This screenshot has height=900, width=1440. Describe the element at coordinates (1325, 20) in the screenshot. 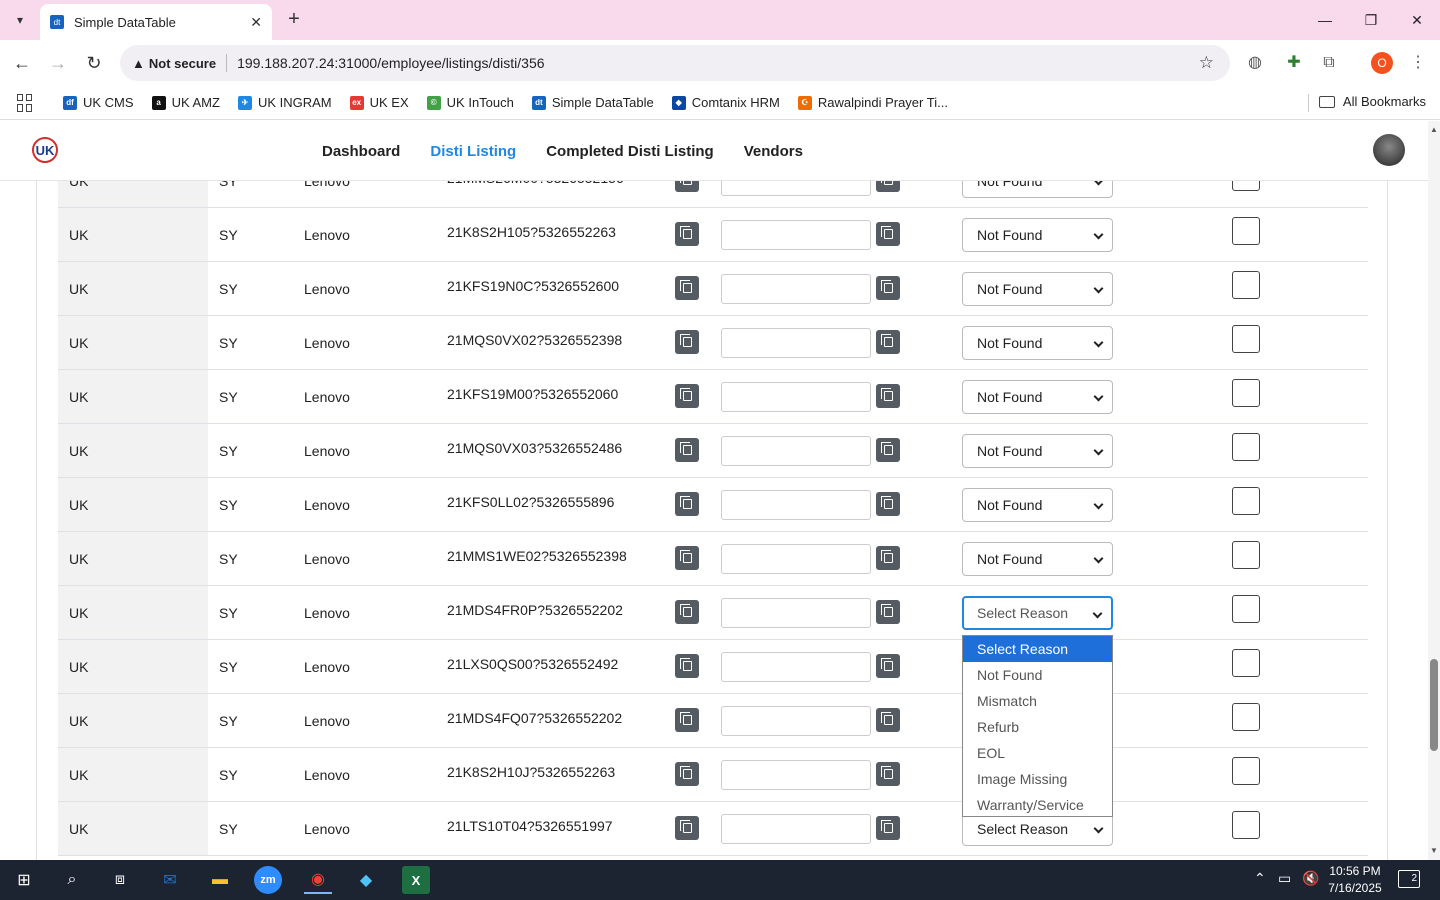

I see `minimize-icon: —` at that location.